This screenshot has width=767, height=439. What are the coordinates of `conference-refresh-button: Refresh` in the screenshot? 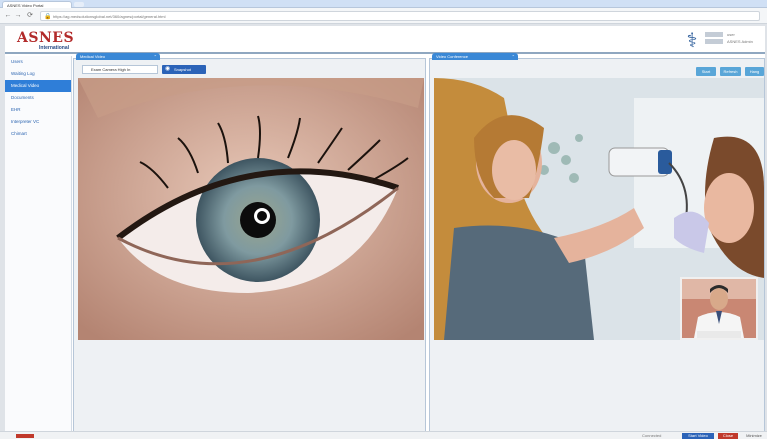 It's located at (730, 71).